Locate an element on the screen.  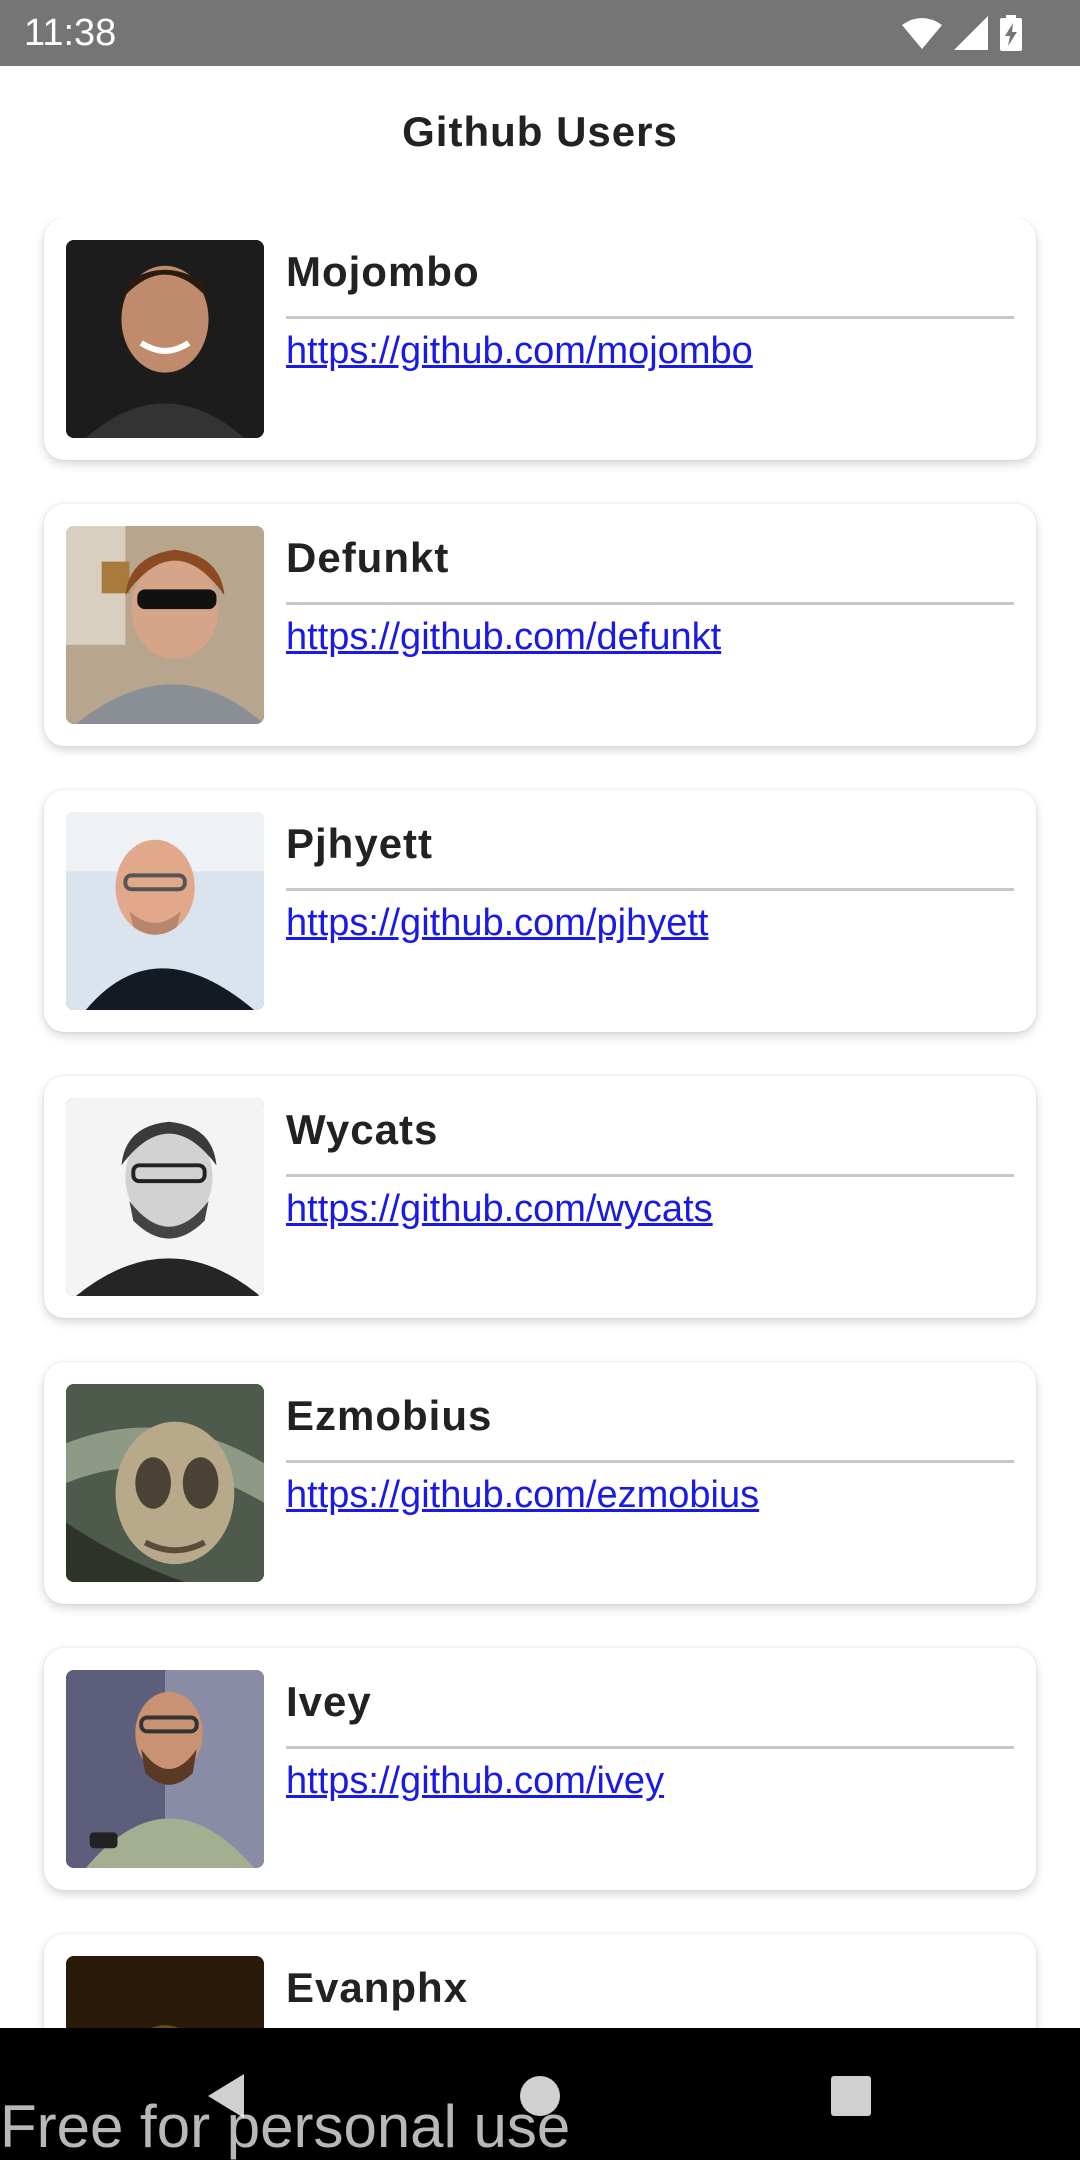
user-card: Mojombo https://github.com/mojombo is located at coordinates (540, 339).